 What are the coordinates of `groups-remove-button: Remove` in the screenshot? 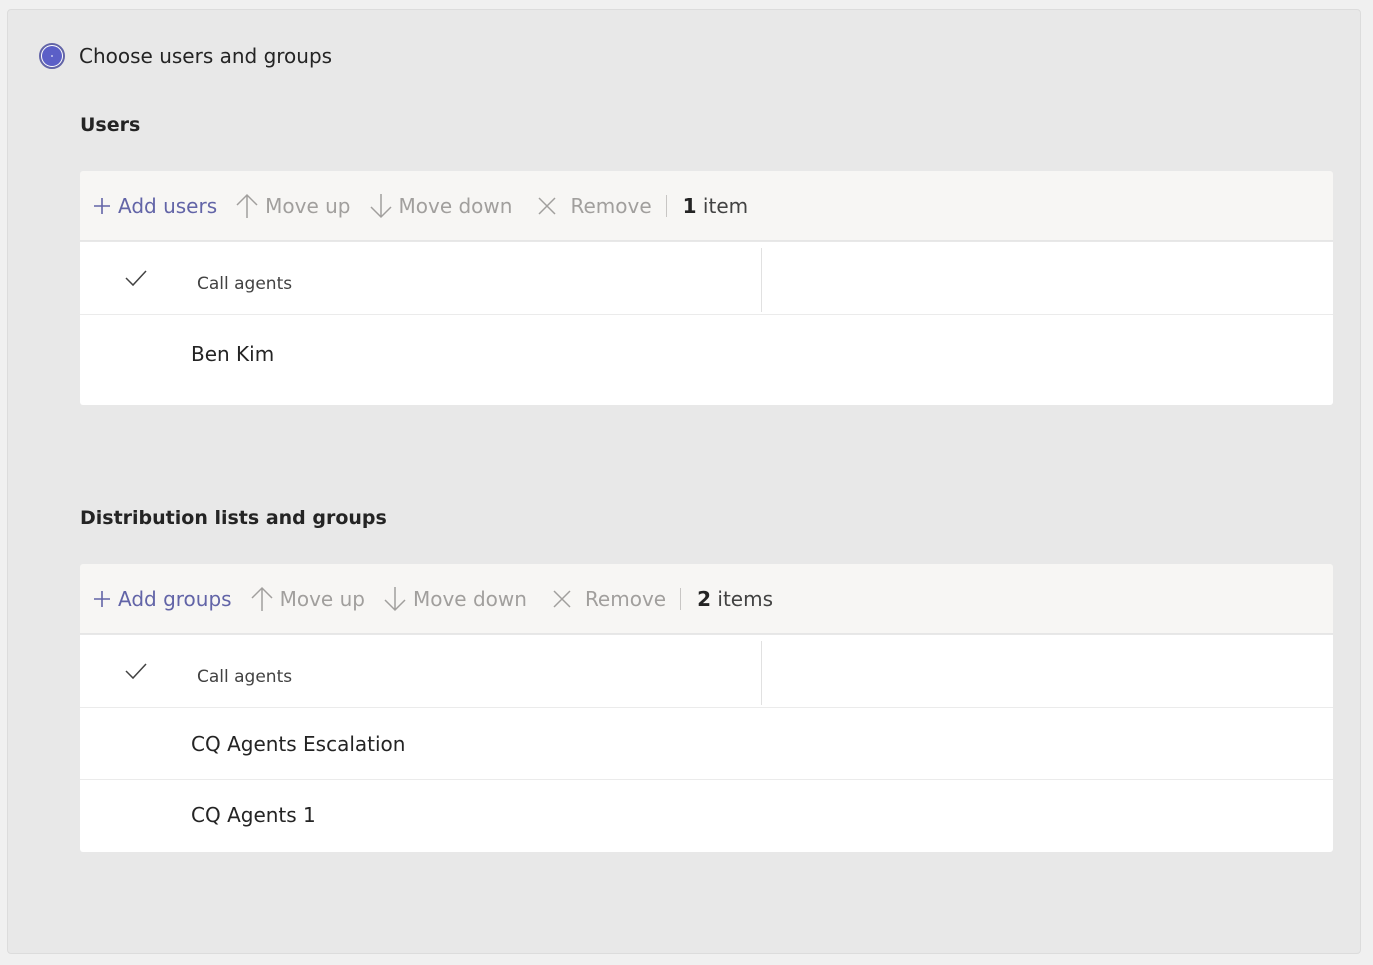 It's located at (608, 599).